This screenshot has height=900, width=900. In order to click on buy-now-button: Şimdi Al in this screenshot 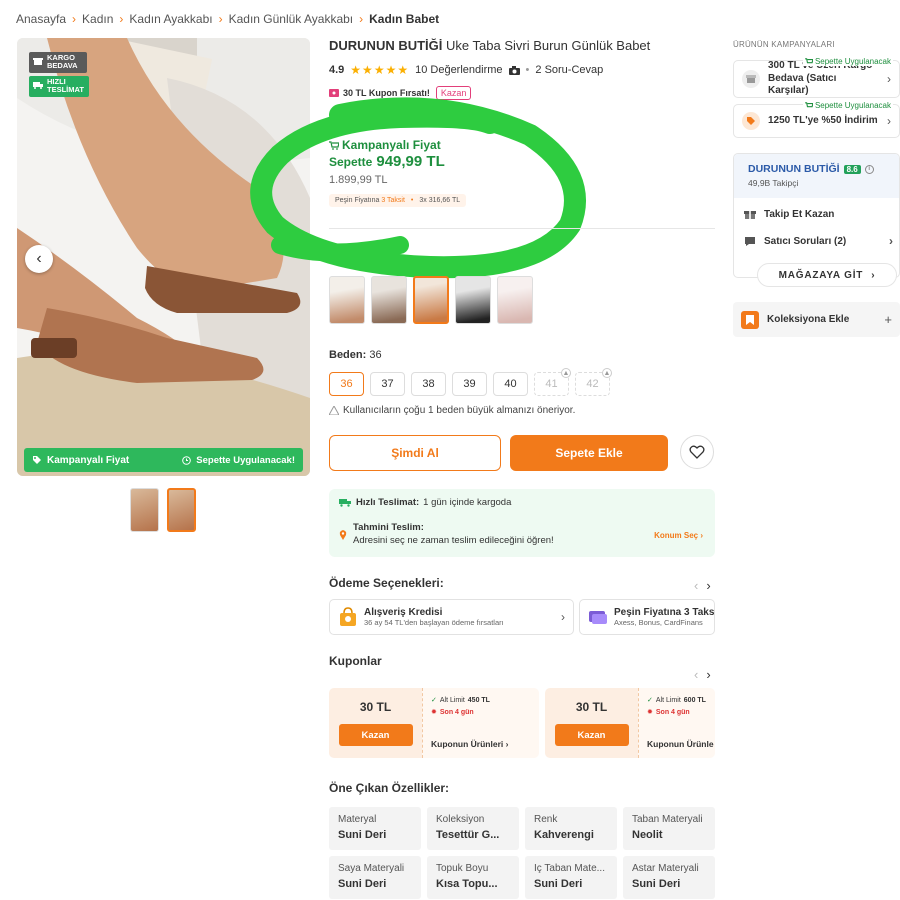, I will do `click(415, 453)`.